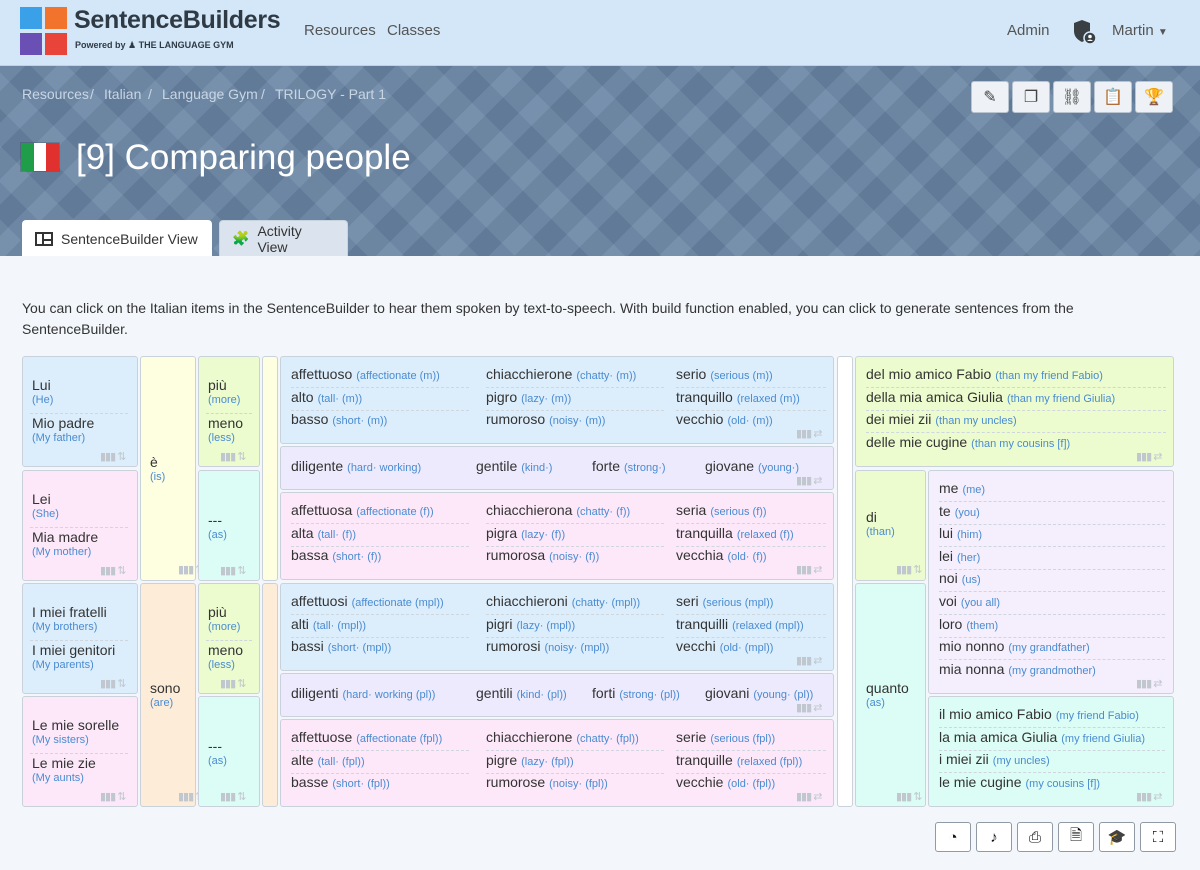 The height and width of the screenshot is (870, 1200). What do you see at coordinates (1052, 627) in the screenshot?
I see `pronoun-item: loro (them)` at bounding box center [1052, 627].